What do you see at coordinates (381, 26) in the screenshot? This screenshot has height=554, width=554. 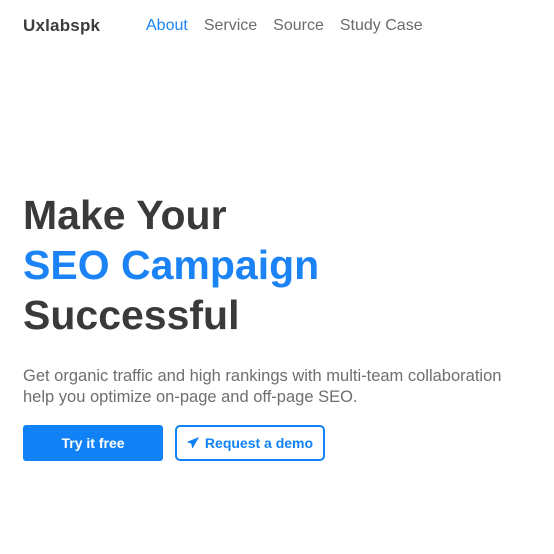 I see `nav-item-study-case: Study Case` at bounding box center [381, 26].